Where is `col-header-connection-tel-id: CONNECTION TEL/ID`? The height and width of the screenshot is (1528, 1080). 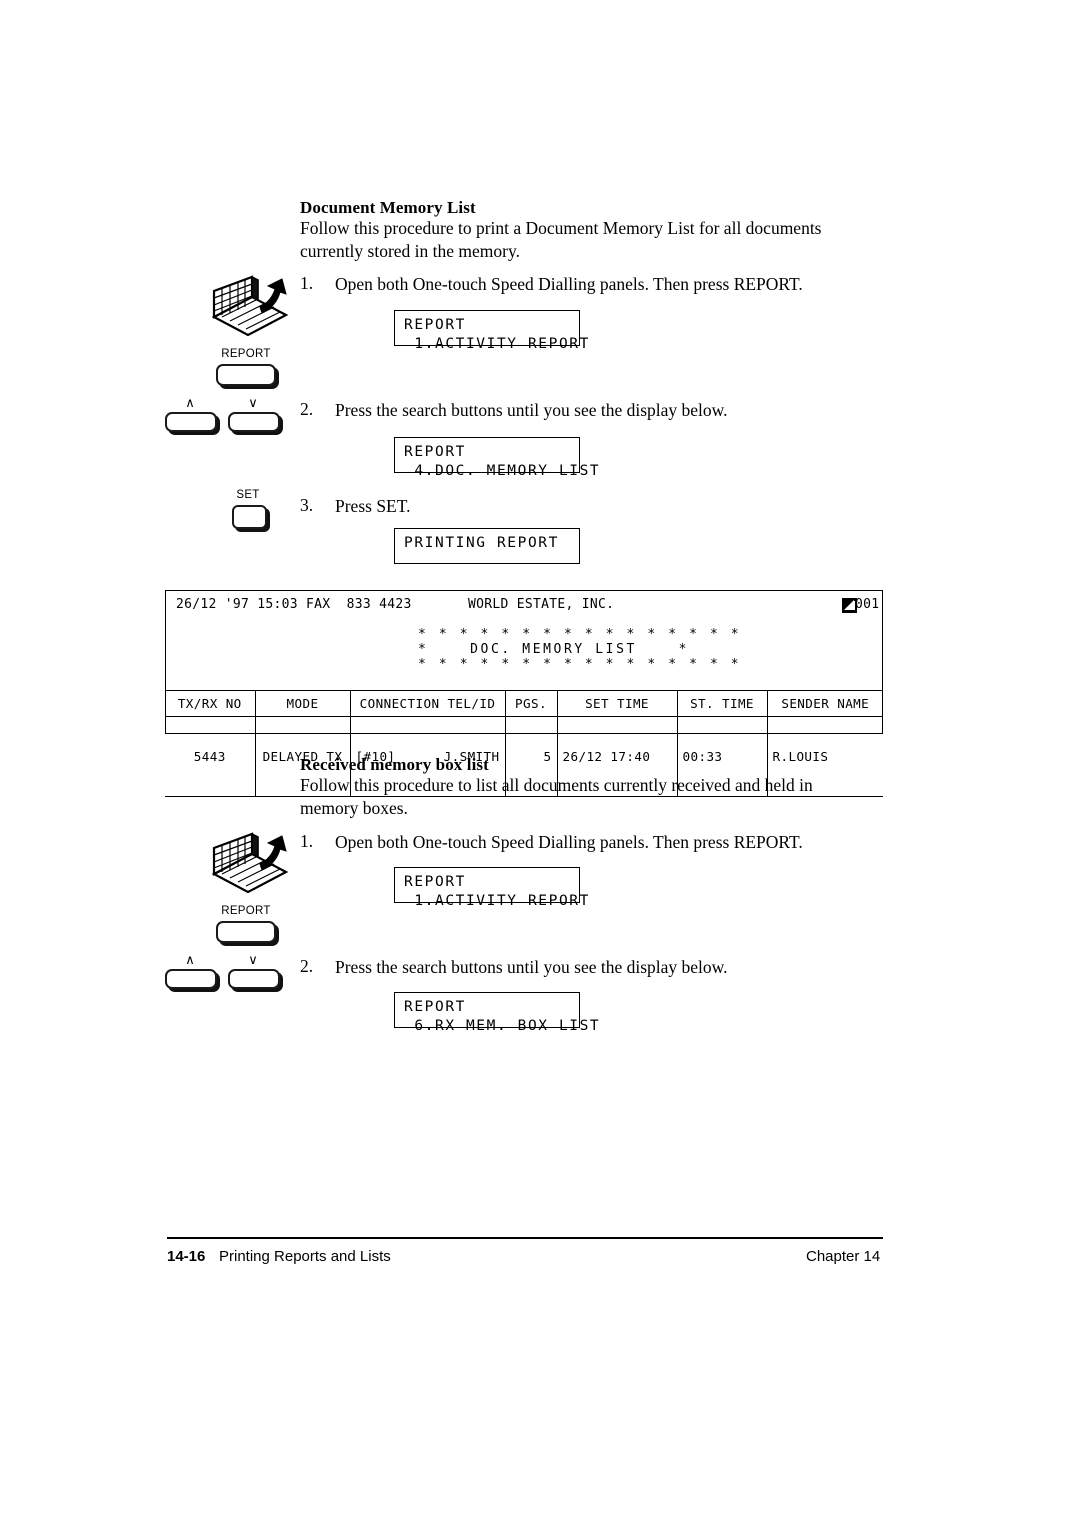
col-header-connection-tel-id: CONNECTION TEL/ID is located at coordinates (427, 703).